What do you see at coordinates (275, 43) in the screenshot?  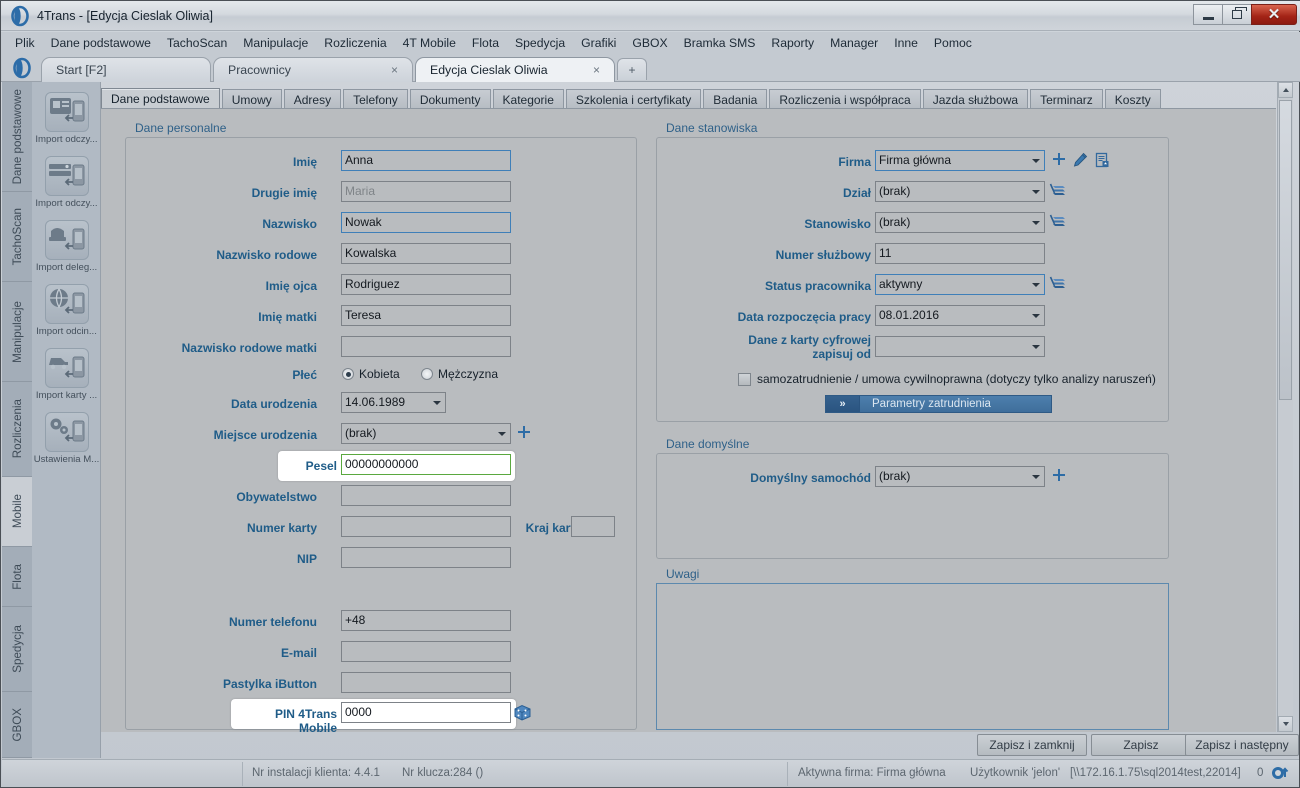 I see `menu-item-manipulacje: Manipulacje` at bounding box center [275, 43].